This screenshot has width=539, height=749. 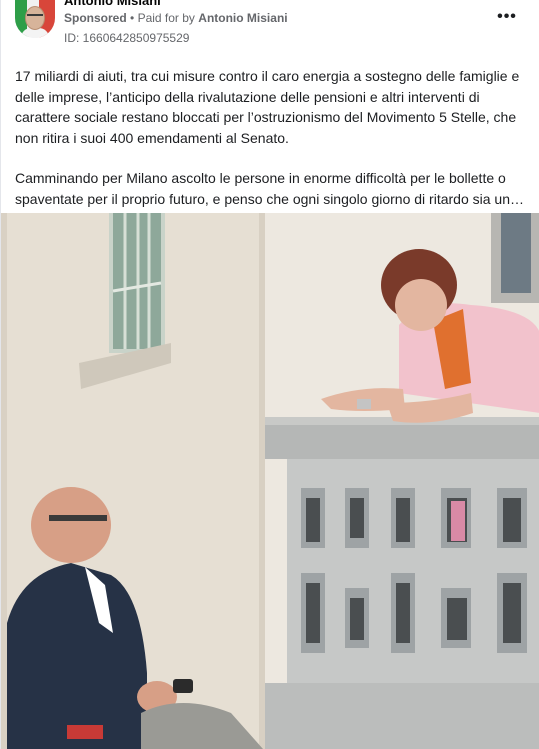 I want to click on sponsored-line: Sponsored • Paid for by Antonio Misiani, so click(x=176, y=18).